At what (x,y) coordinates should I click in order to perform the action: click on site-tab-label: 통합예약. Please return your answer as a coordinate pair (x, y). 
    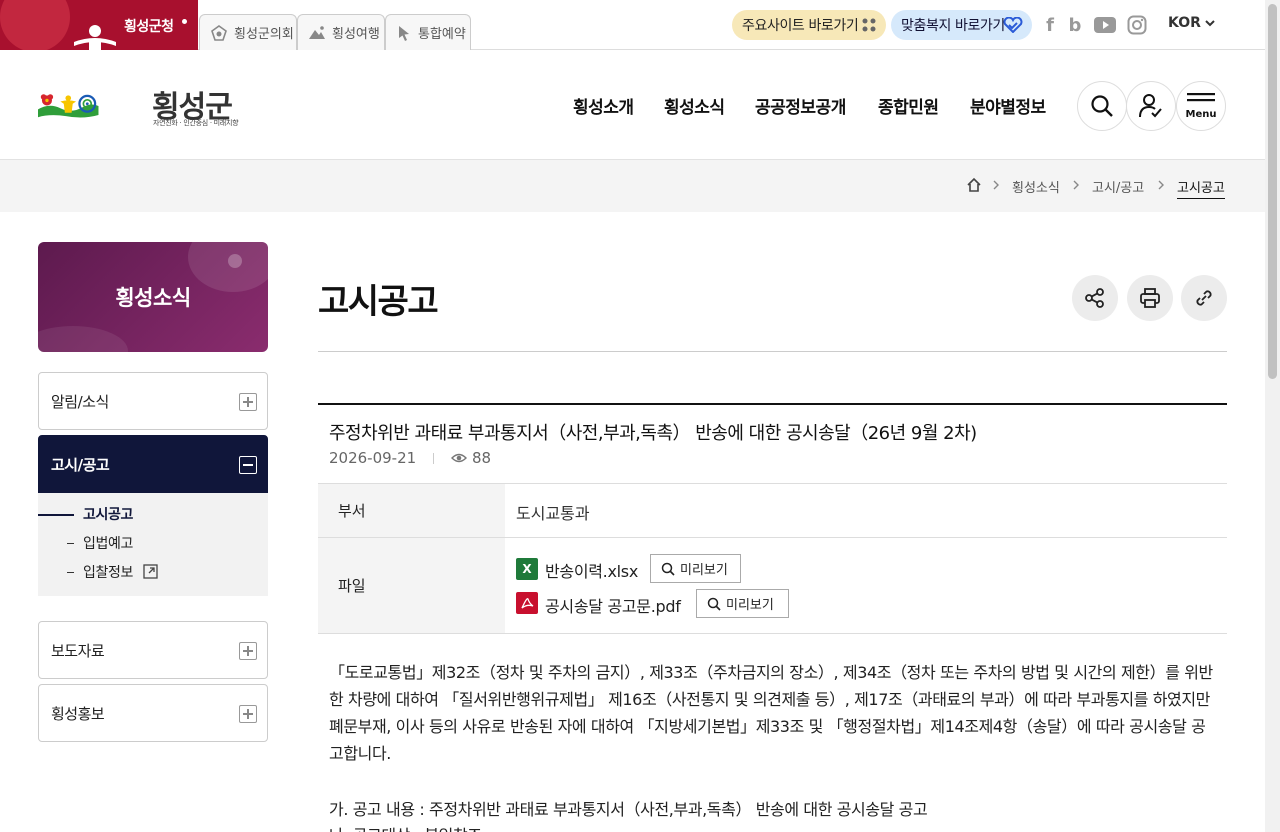
    Looking at the image, I should click on (442, 34).